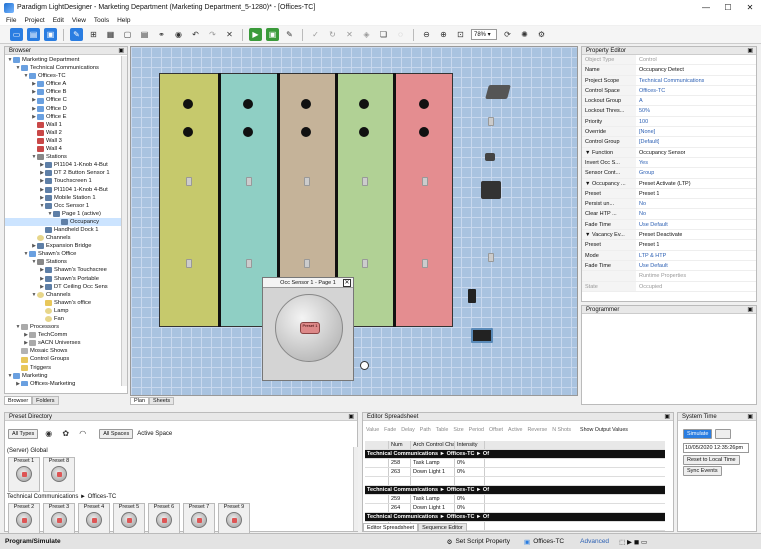 The width and height of the screenshot is (761, 549). Describe the element at coordinates (660, 69) in the screenshot. I see `property-value: Occupancy Detect` at that location.